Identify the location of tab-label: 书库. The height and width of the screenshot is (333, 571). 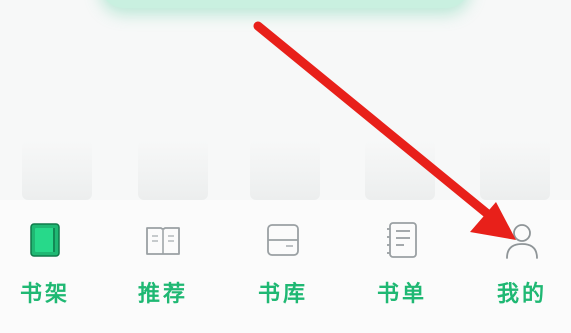
(282, 294).